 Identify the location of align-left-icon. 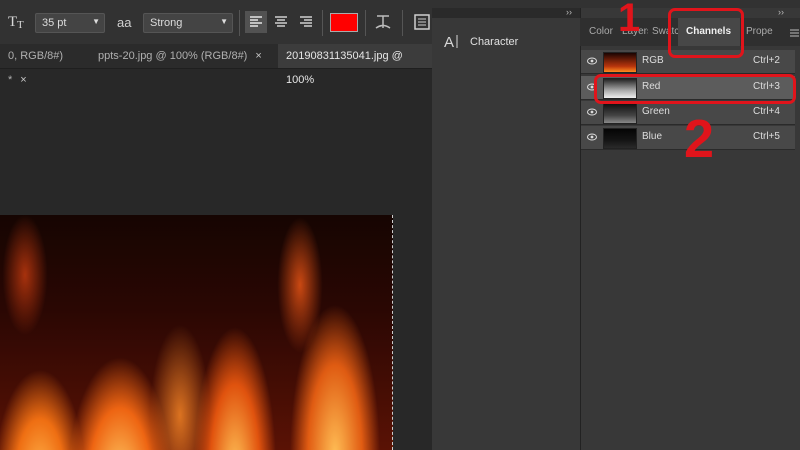
(256, 21).